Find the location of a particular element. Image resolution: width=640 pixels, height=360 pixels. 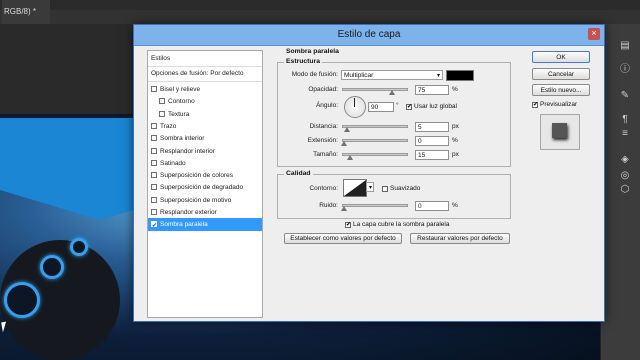

quality-legend: Calidad is located at coordinates (298, 174).